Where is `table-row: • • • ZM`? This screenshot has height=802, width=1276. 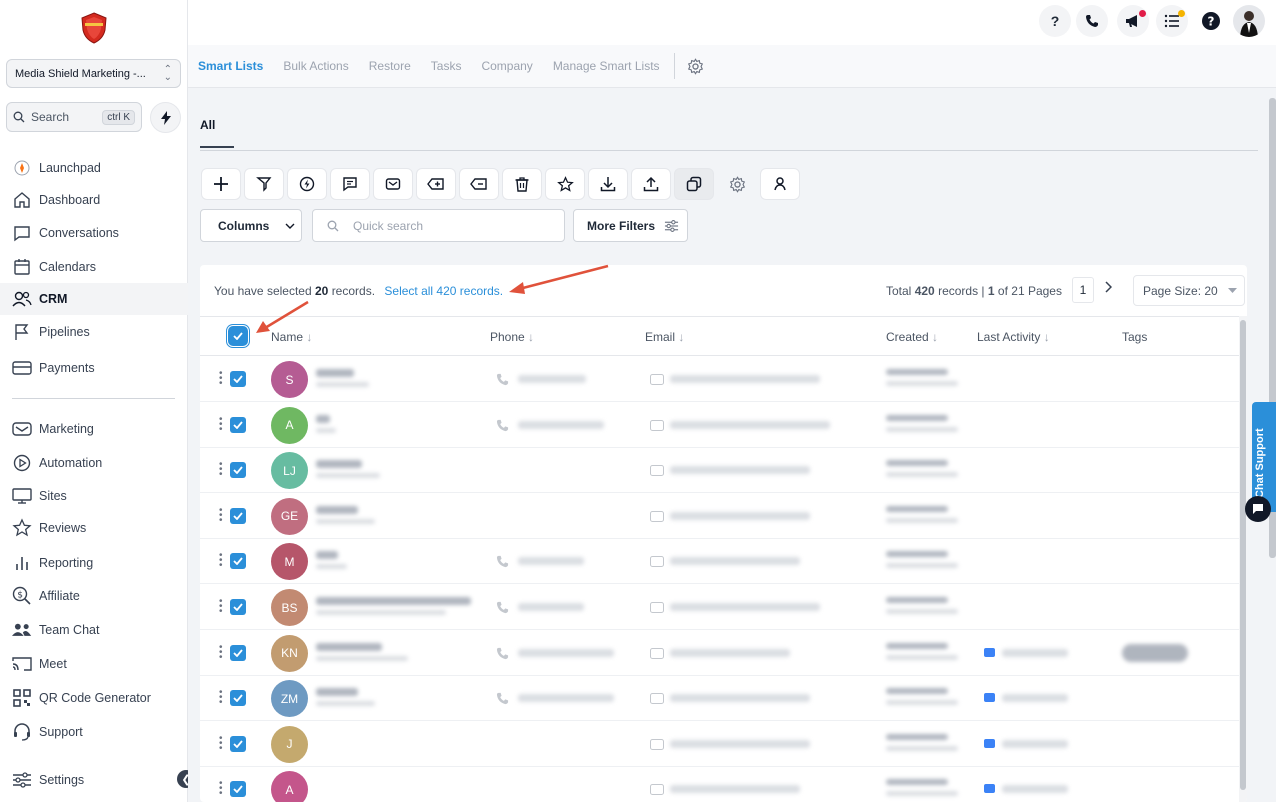 table-row: • • • ZM is located at coordinates (723, 699).